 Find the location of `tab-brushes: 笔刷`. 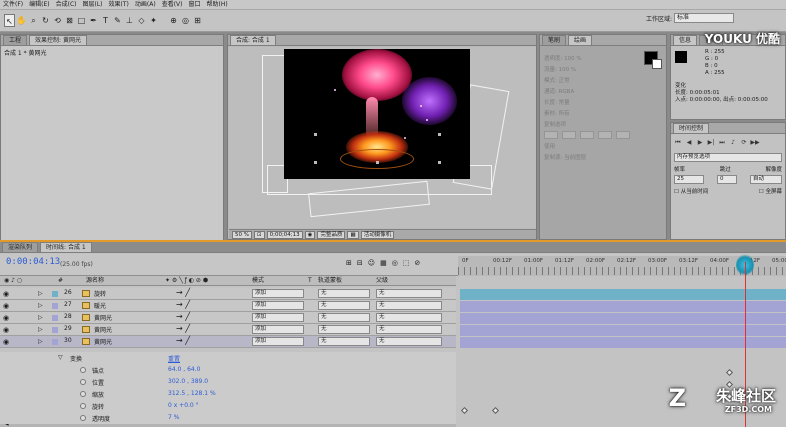

tab-brushes: 笔刷 is located at coordinates (554, 40).